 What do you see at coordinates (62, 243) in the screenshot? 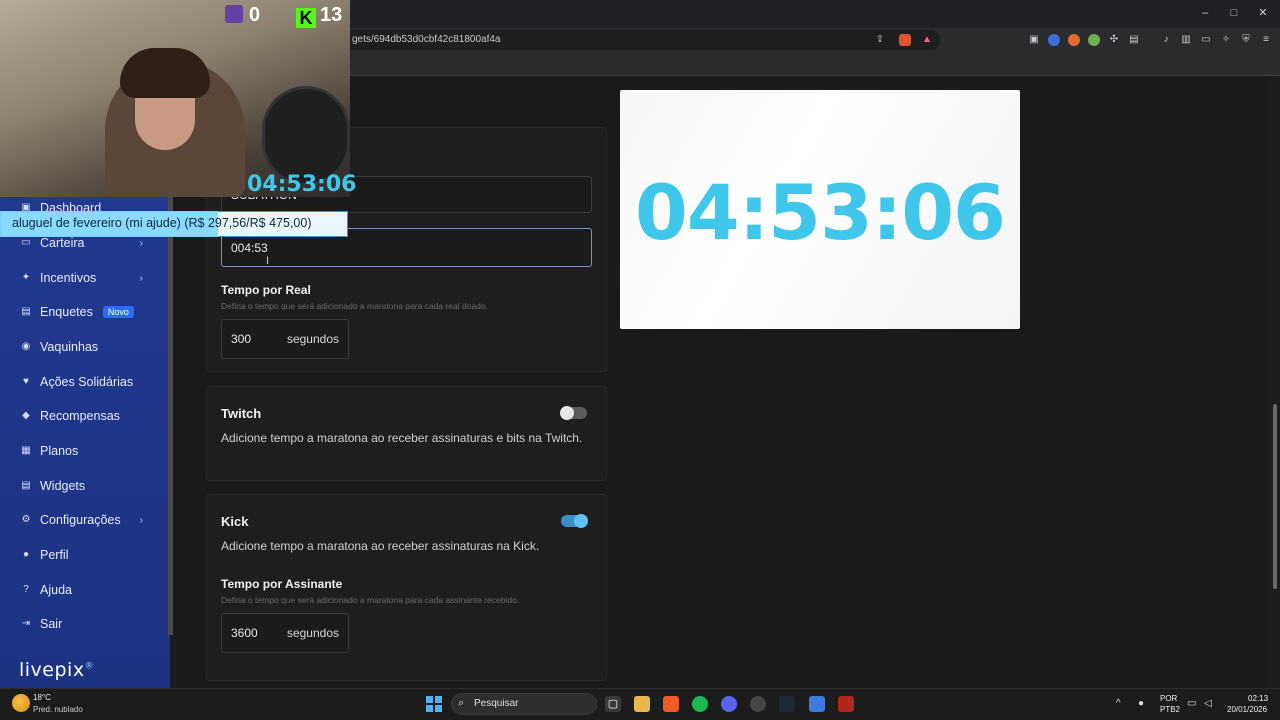
I see `sidebar-item-label: Carteira` at bounding box center [62, 243].